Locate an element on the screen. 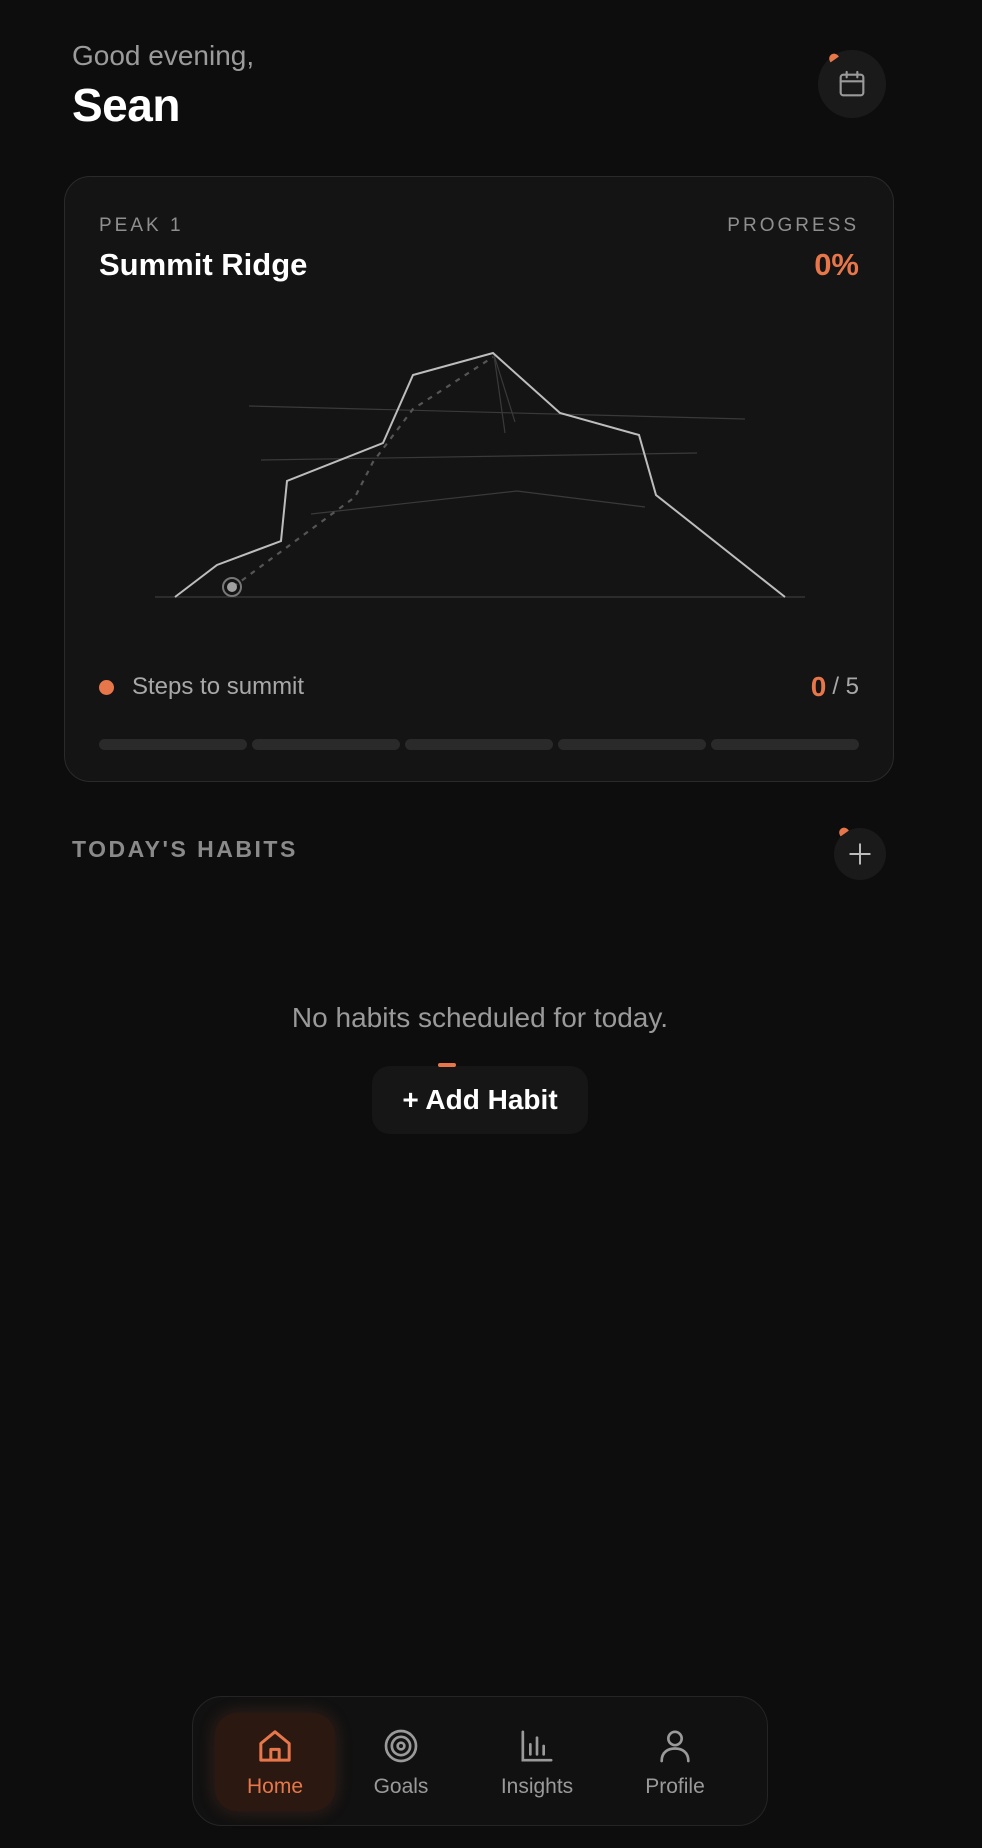 This screenshot has width=982, height=1848. mountain-illustration is located at coordinates (480, 474).